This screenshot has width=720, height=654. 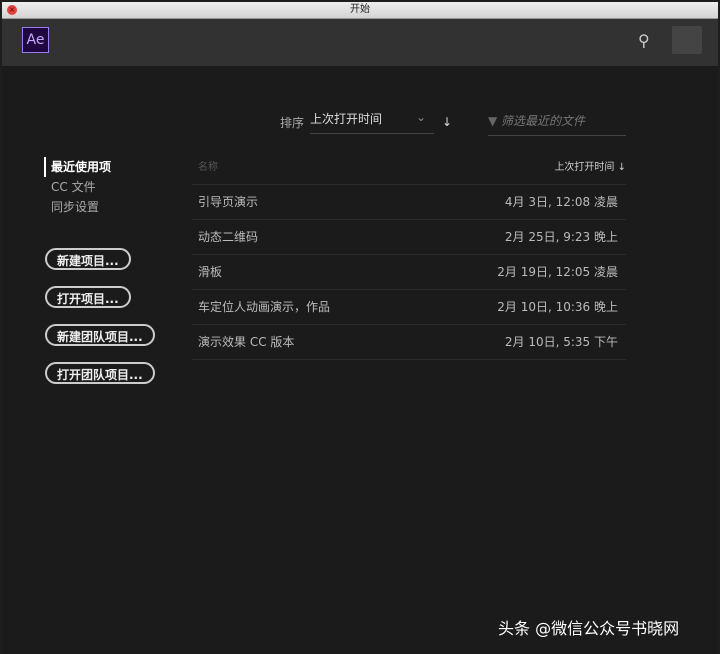 I want to click on file-name: 演示效果 CC 版本, so click(x=246, y=342).